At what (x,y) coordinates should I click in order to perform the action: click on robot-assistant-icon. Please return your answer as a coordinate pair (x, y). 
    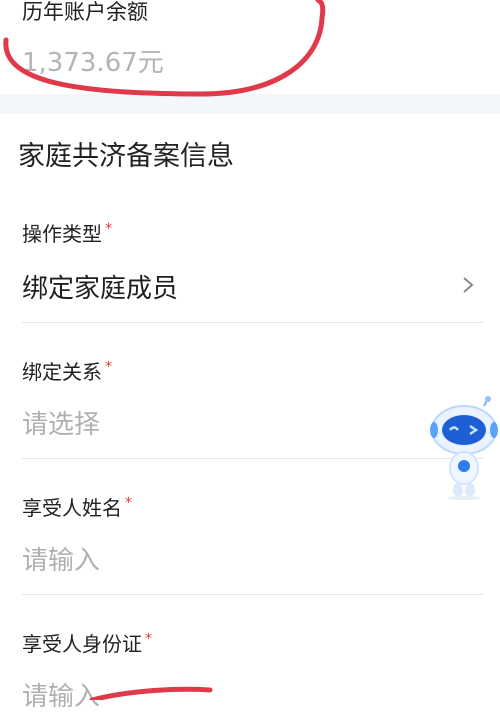
    Looking at the image, I should click on (464, 448).